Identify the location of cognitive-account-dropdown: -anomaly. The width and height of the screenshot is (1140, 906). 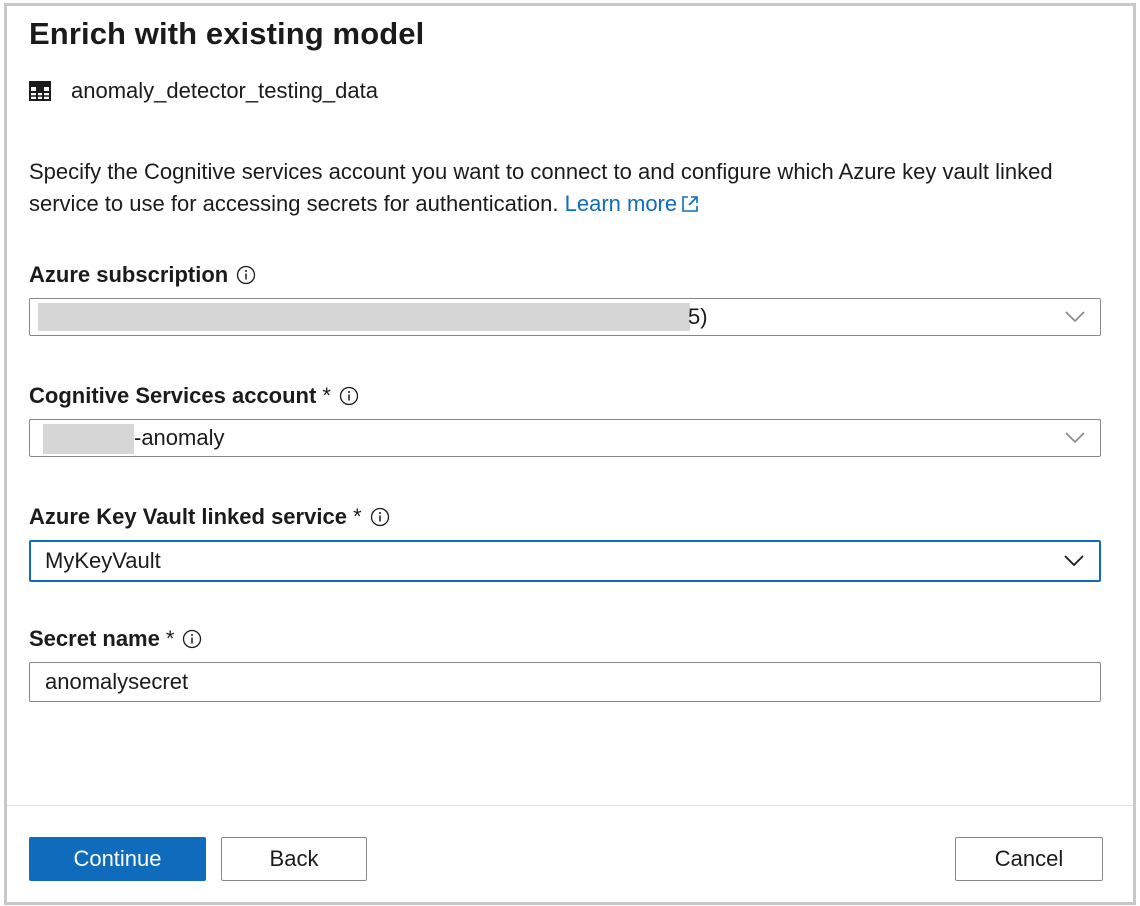
(565, 438).